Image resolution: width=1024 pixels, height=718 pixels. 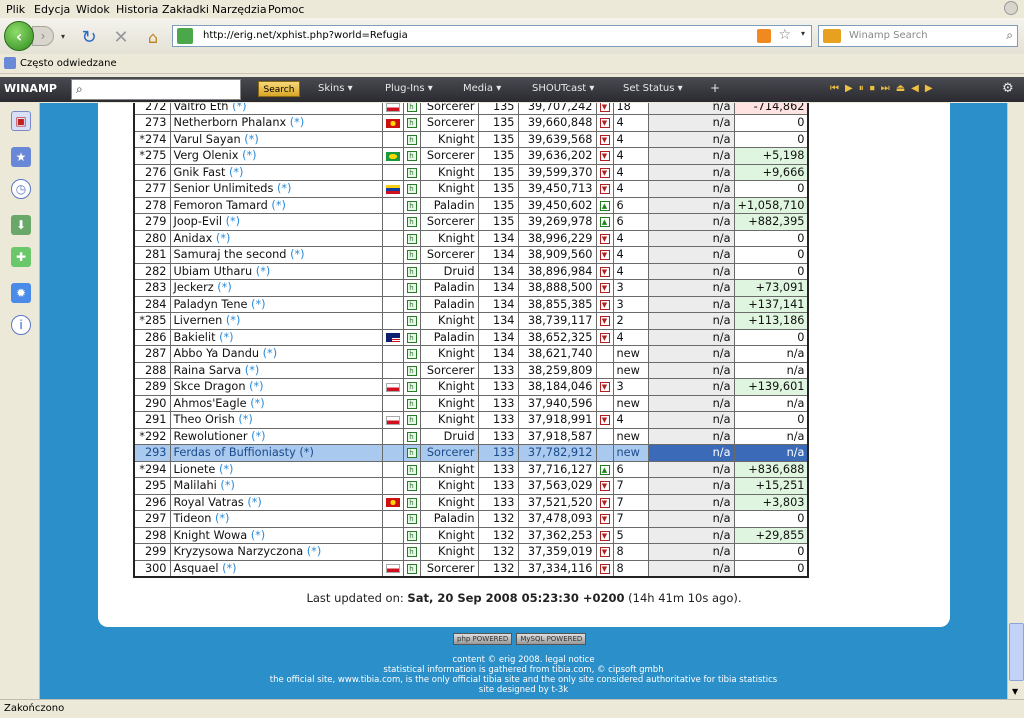 What do you see at coordinates (276, 436) in the screenshot?
I see `player-name-cell: Rewolutioner (*)` at bounding box center [276, 436].